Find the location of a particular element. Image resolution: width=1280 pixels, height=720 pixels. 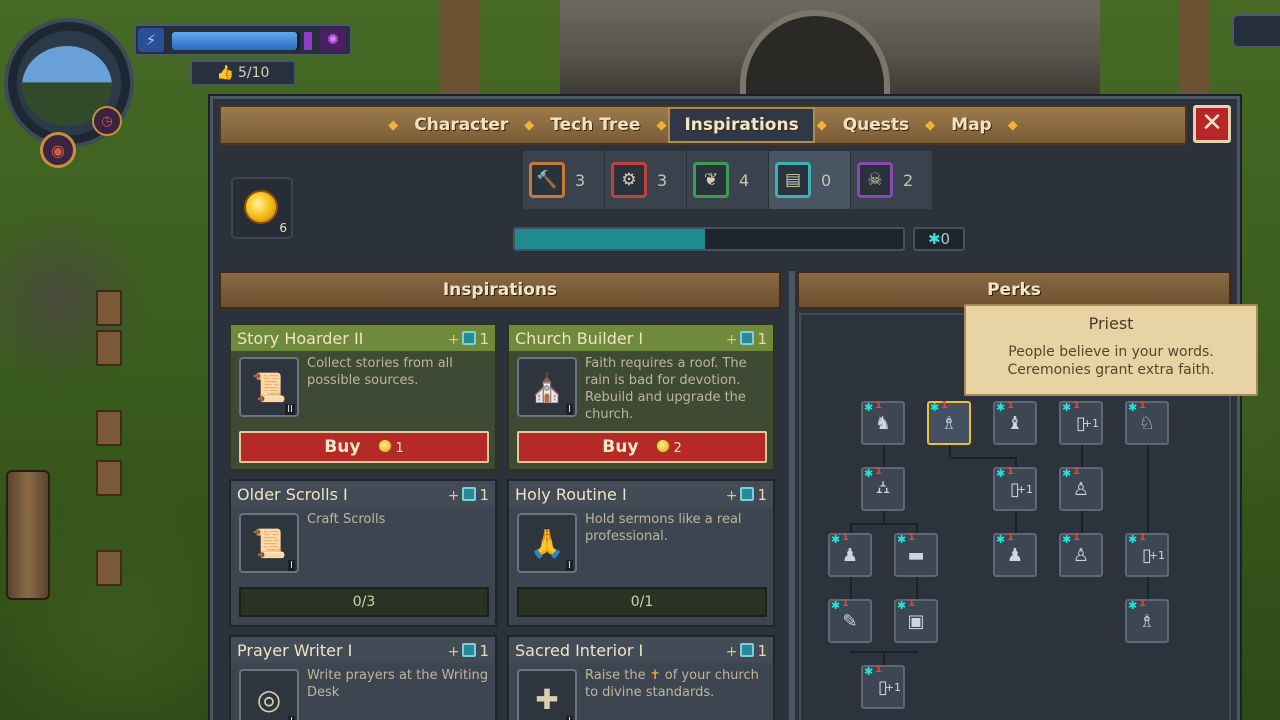

card-description: Craft Scrolls is located at coordinates (346, 519).